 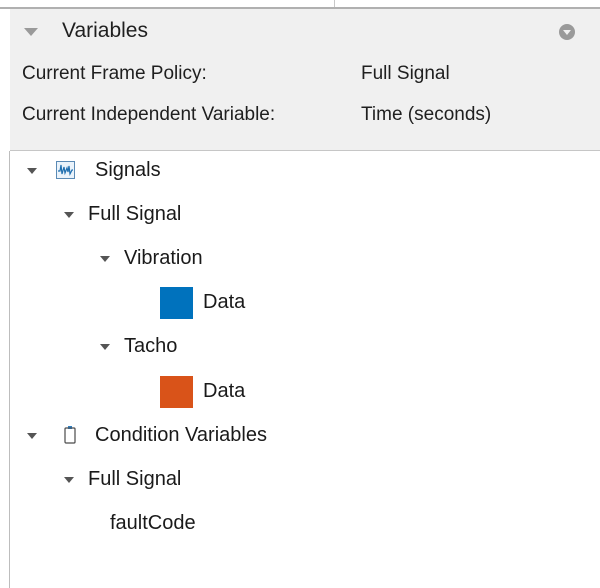 I want to click on vibration-color-swatch, so click(x=176, y=303).